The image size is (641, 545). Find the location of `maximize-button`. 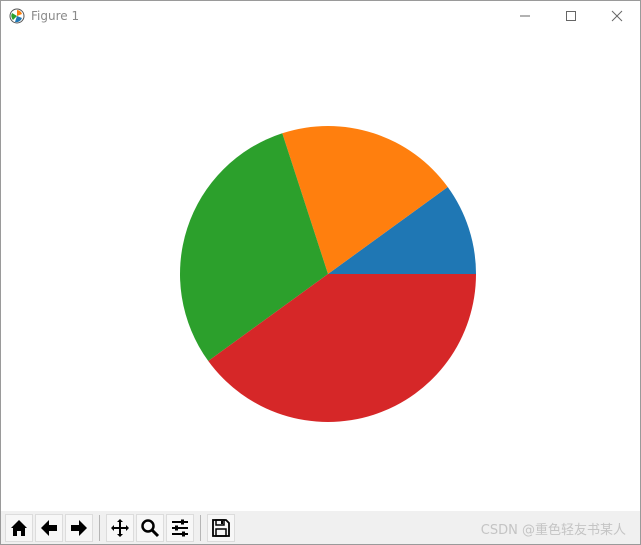

maximize-button is located at coordinates (571, 16).